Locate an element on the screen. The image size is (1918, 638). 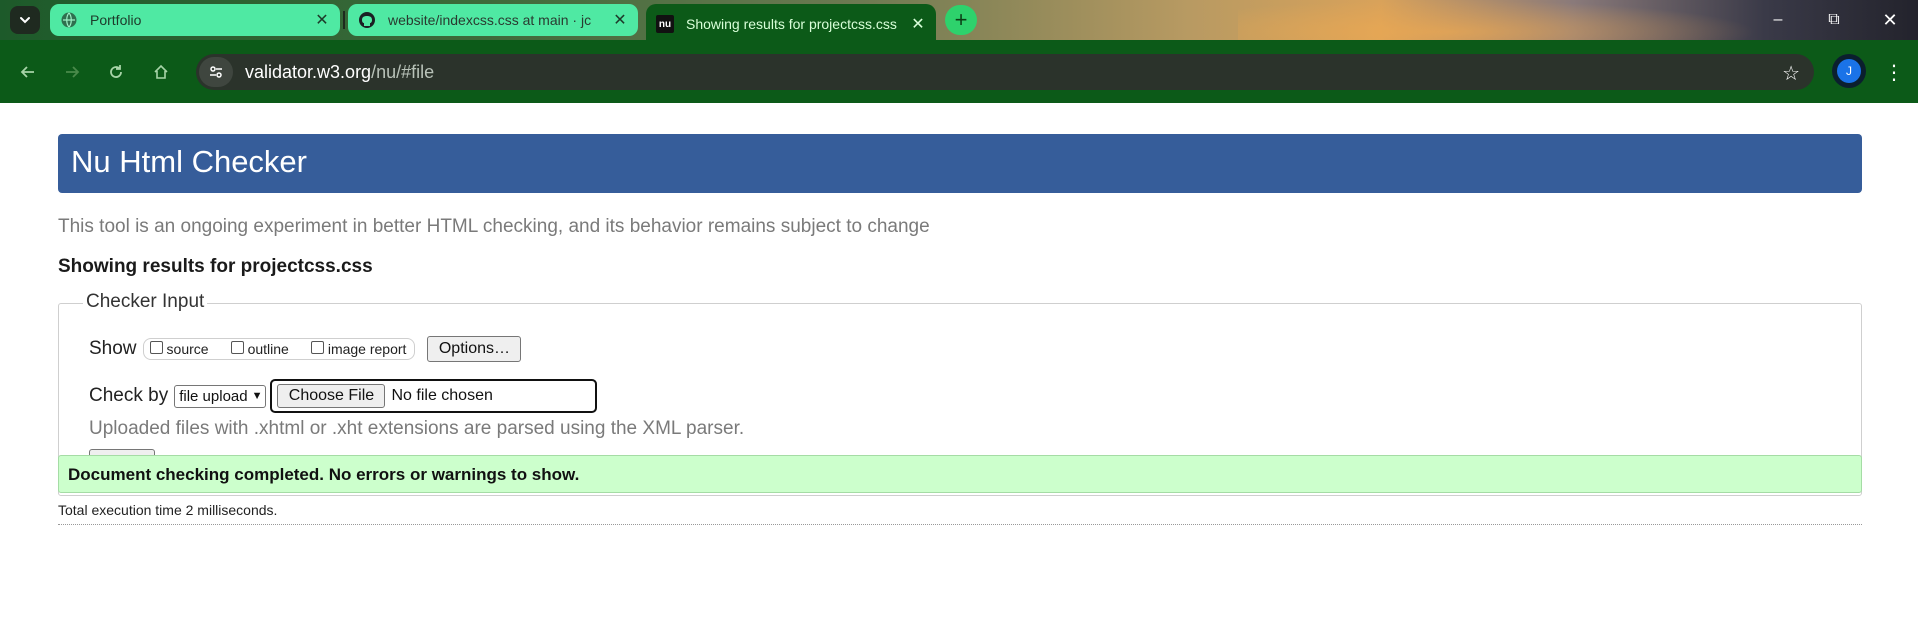
arrow-right-icon is located at coordinates (73, 72).